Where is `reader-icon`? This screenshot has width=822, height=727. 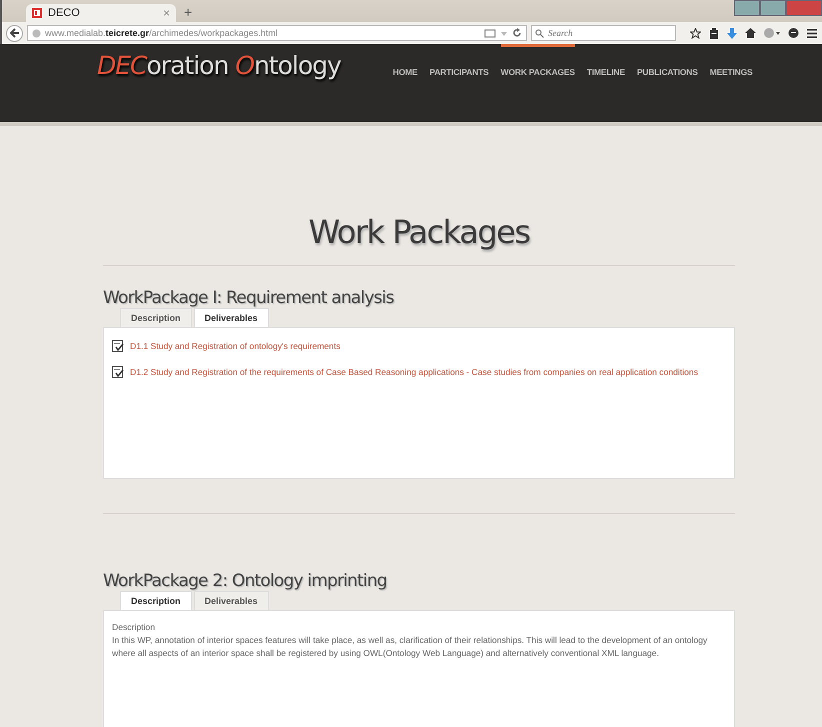 reader-icon is located at coordinates (490, 33).